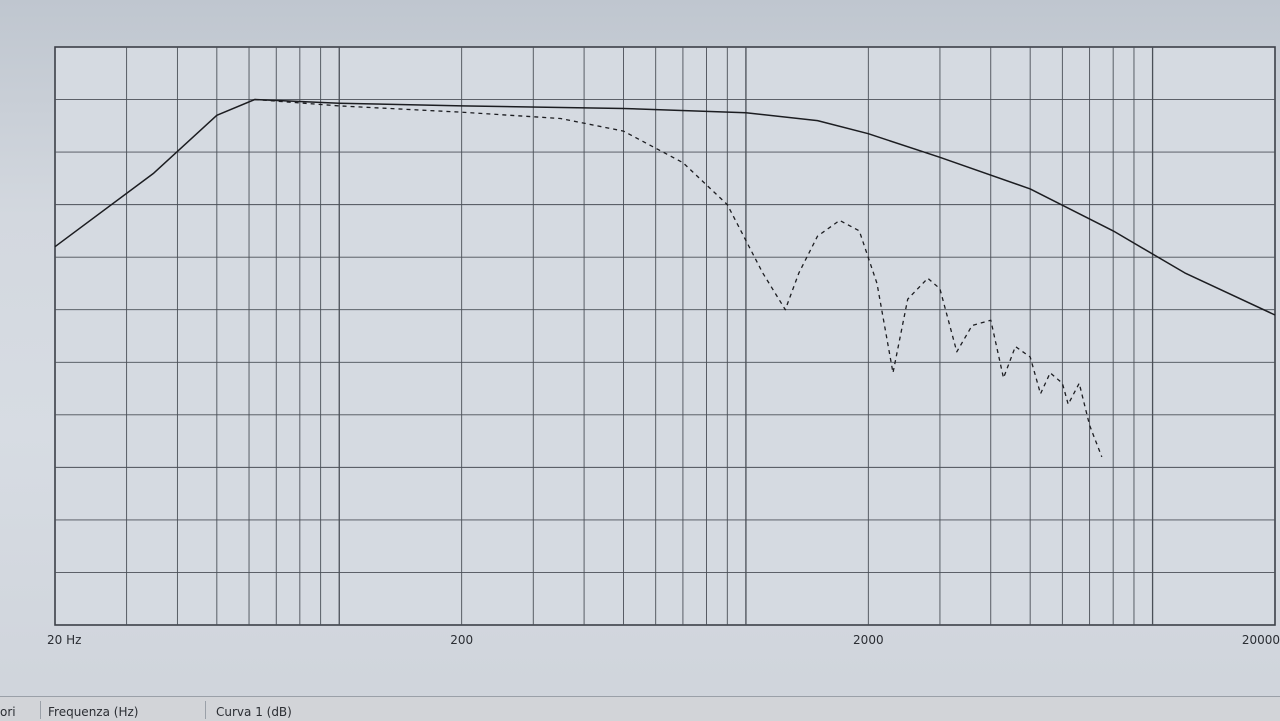 The image size is (1280, 721). I want to click on x-tick-label: 2000, so click(868, 640).